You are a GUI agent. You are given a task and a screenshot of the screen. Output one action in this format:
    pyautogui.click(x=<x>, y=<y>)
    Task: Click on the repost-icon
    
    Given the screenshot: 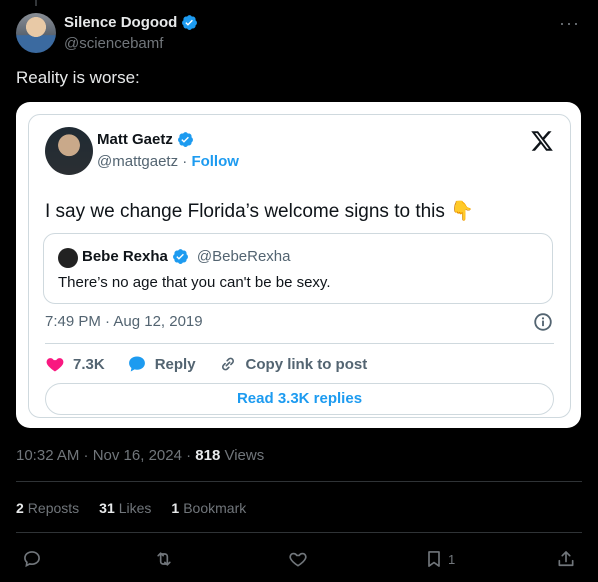 What is the action you would take?
    pyautogui.click(x=164, y=559)
    